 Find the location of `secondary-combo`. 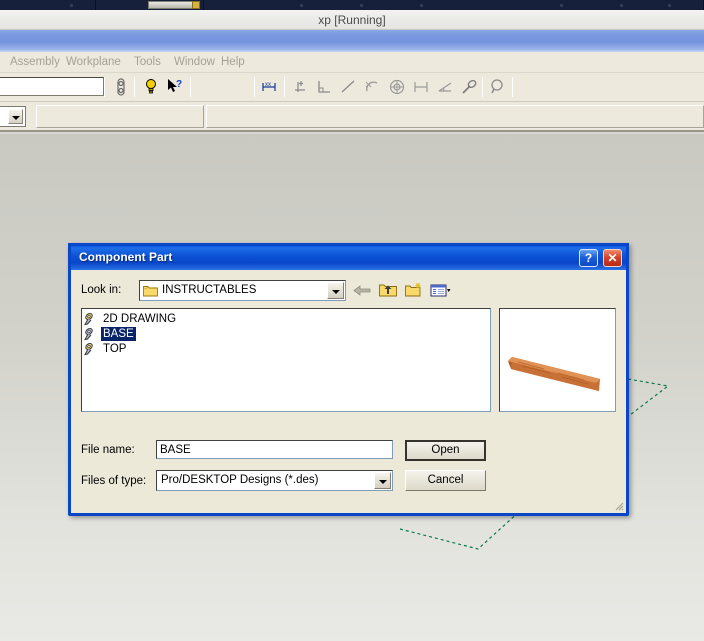

secondary-combo is located at coordinates (13, 116).